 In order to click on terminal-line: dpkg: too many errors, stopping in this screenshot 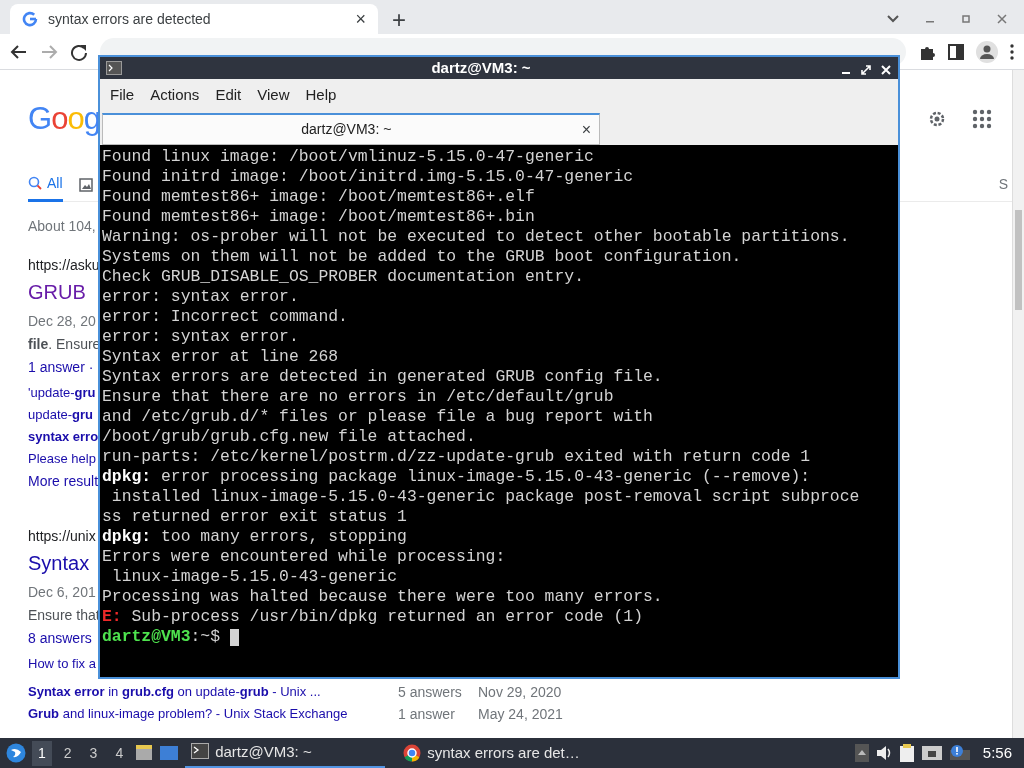, I will do `click(254, 537)`.